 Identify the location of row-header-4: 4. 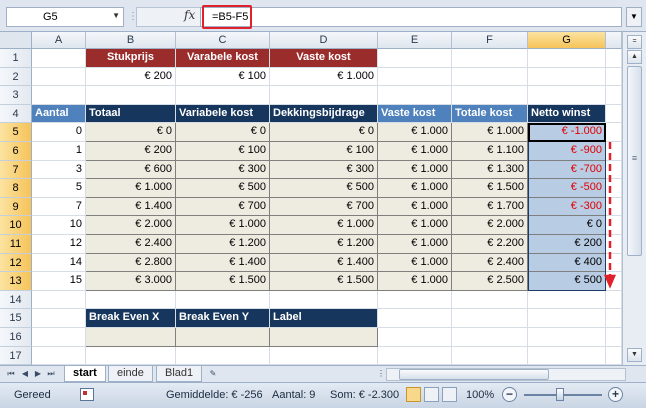
(16, 114).